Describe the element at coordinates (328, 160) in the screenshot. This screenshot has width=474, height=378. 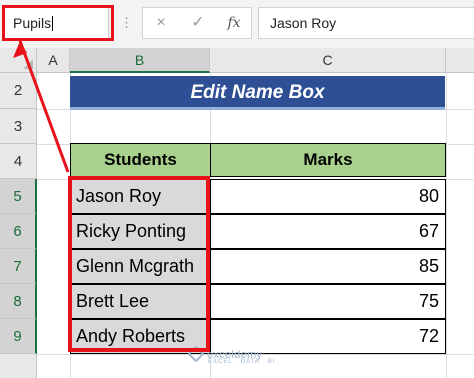
I see `header-marks: Marks` at that location.